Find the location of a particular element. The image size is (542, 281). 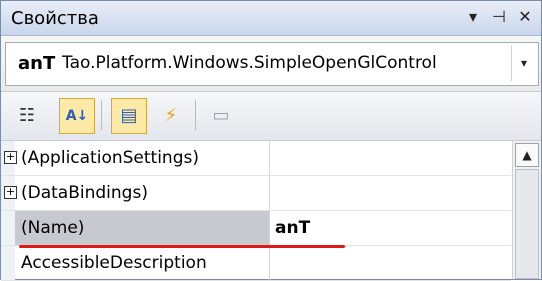

title-bar: Свойства ▾ ⊣ ✕ is located at coordinates (271, 18).